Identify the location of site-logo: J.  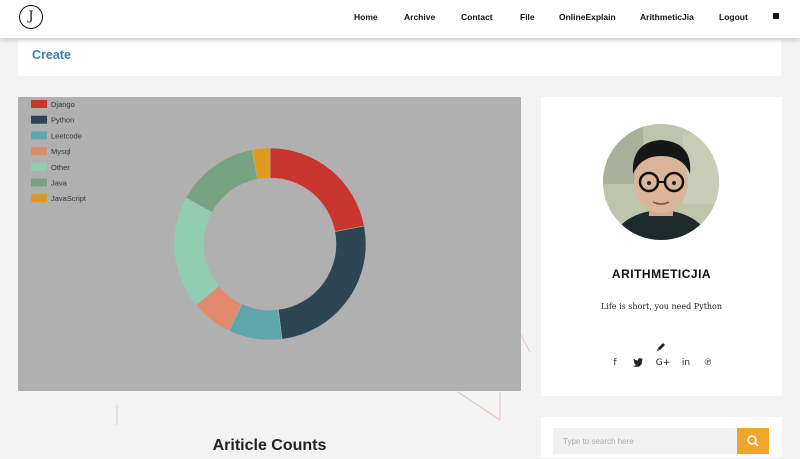
(31, 17).